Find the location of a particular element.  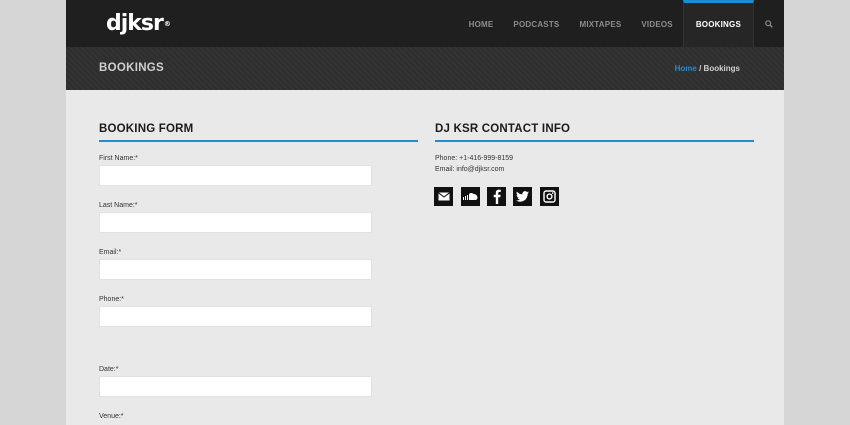

instagram-social-button is located at coordinates (549, 196).